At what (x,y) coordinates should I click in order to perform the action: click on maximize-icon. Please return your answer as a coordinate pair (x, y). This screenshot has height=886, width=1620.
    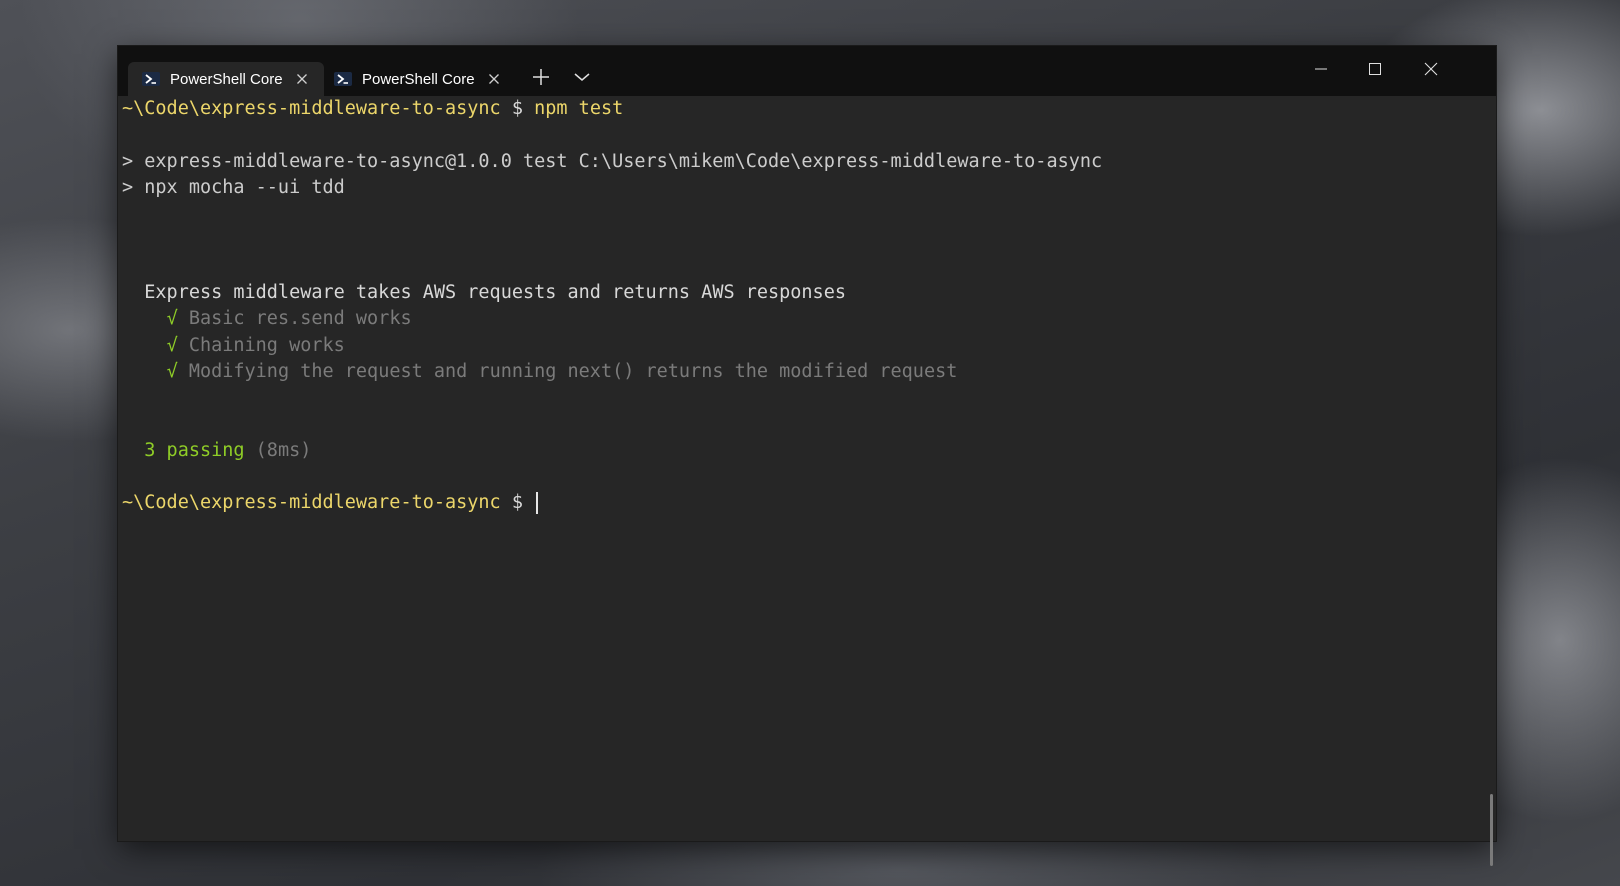
    Looking at the image, I should click on (1375, 71).